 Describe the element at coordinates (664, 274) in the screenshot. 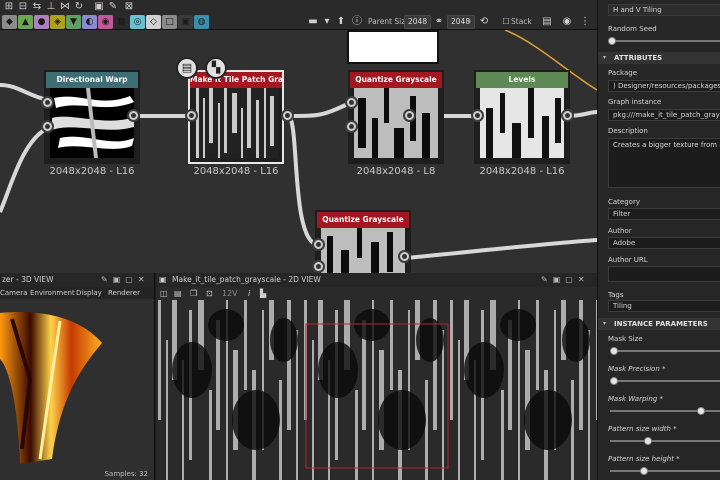

I see `author-url-field` at that location.